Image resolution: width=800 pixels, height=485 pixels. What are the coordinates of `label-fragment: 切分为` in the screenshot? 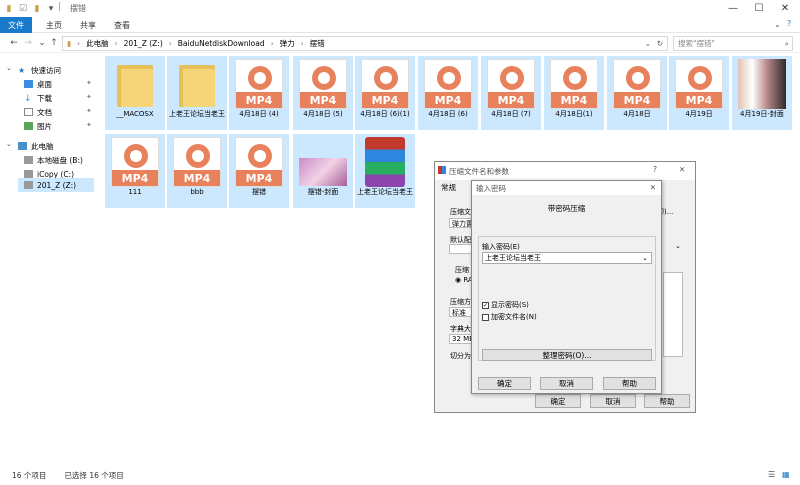 It's located at (460, 356).